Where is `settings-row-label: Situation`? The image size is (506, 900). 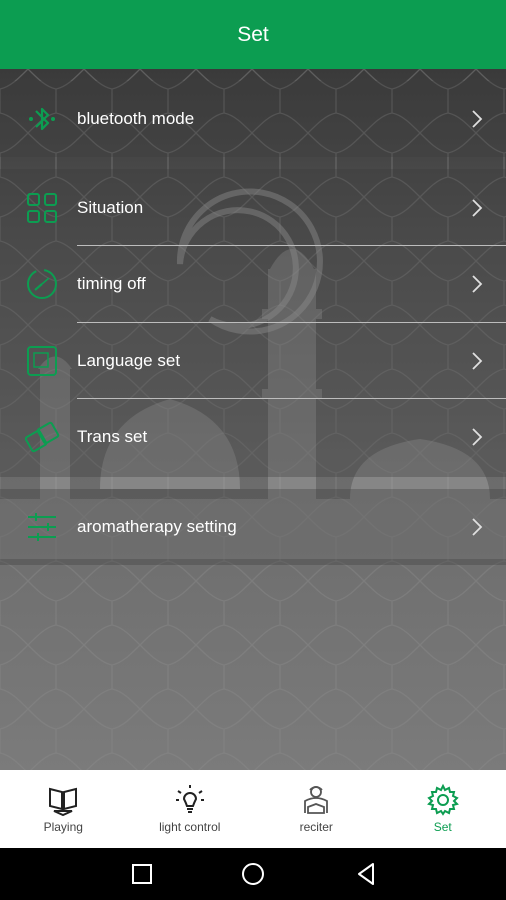
settings-row-label: Situation is located at coordinates (110, 207).